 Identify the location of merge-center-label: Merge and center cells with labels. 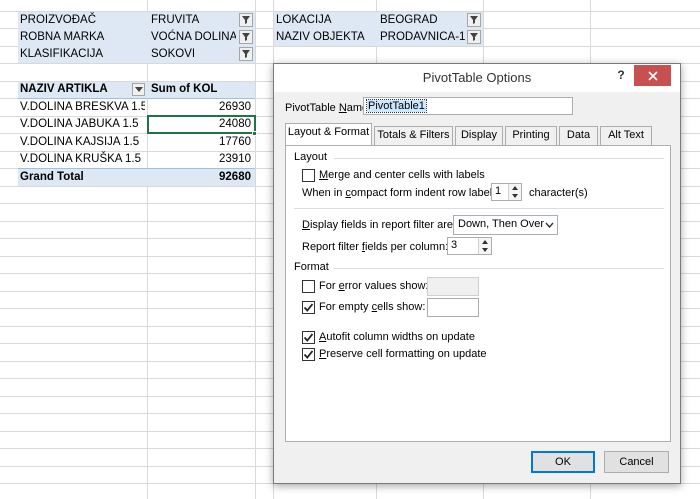
(402, 175).